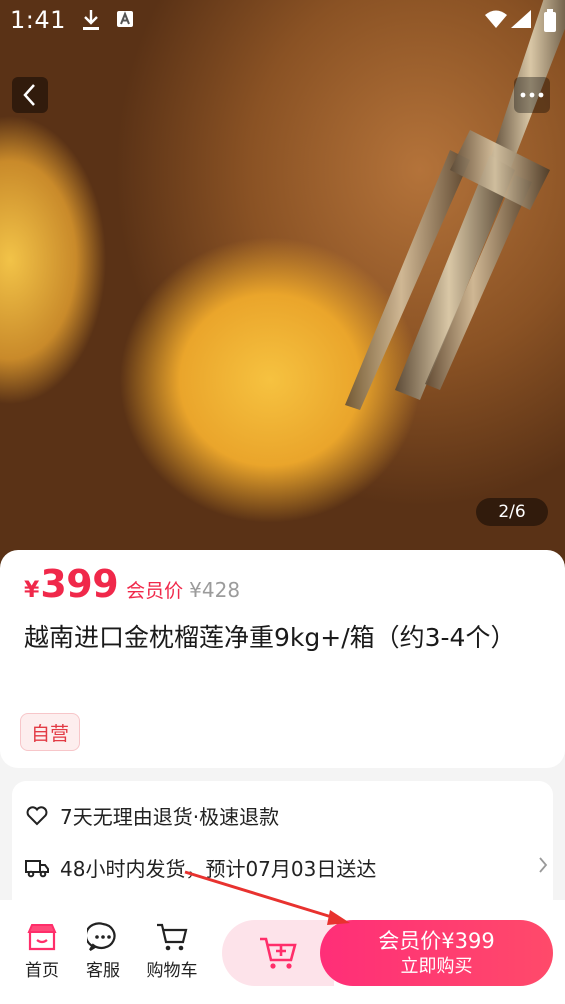 The height and width of the screenshot is (1004, 565). I want to click on download-icon, so click(91, 20).